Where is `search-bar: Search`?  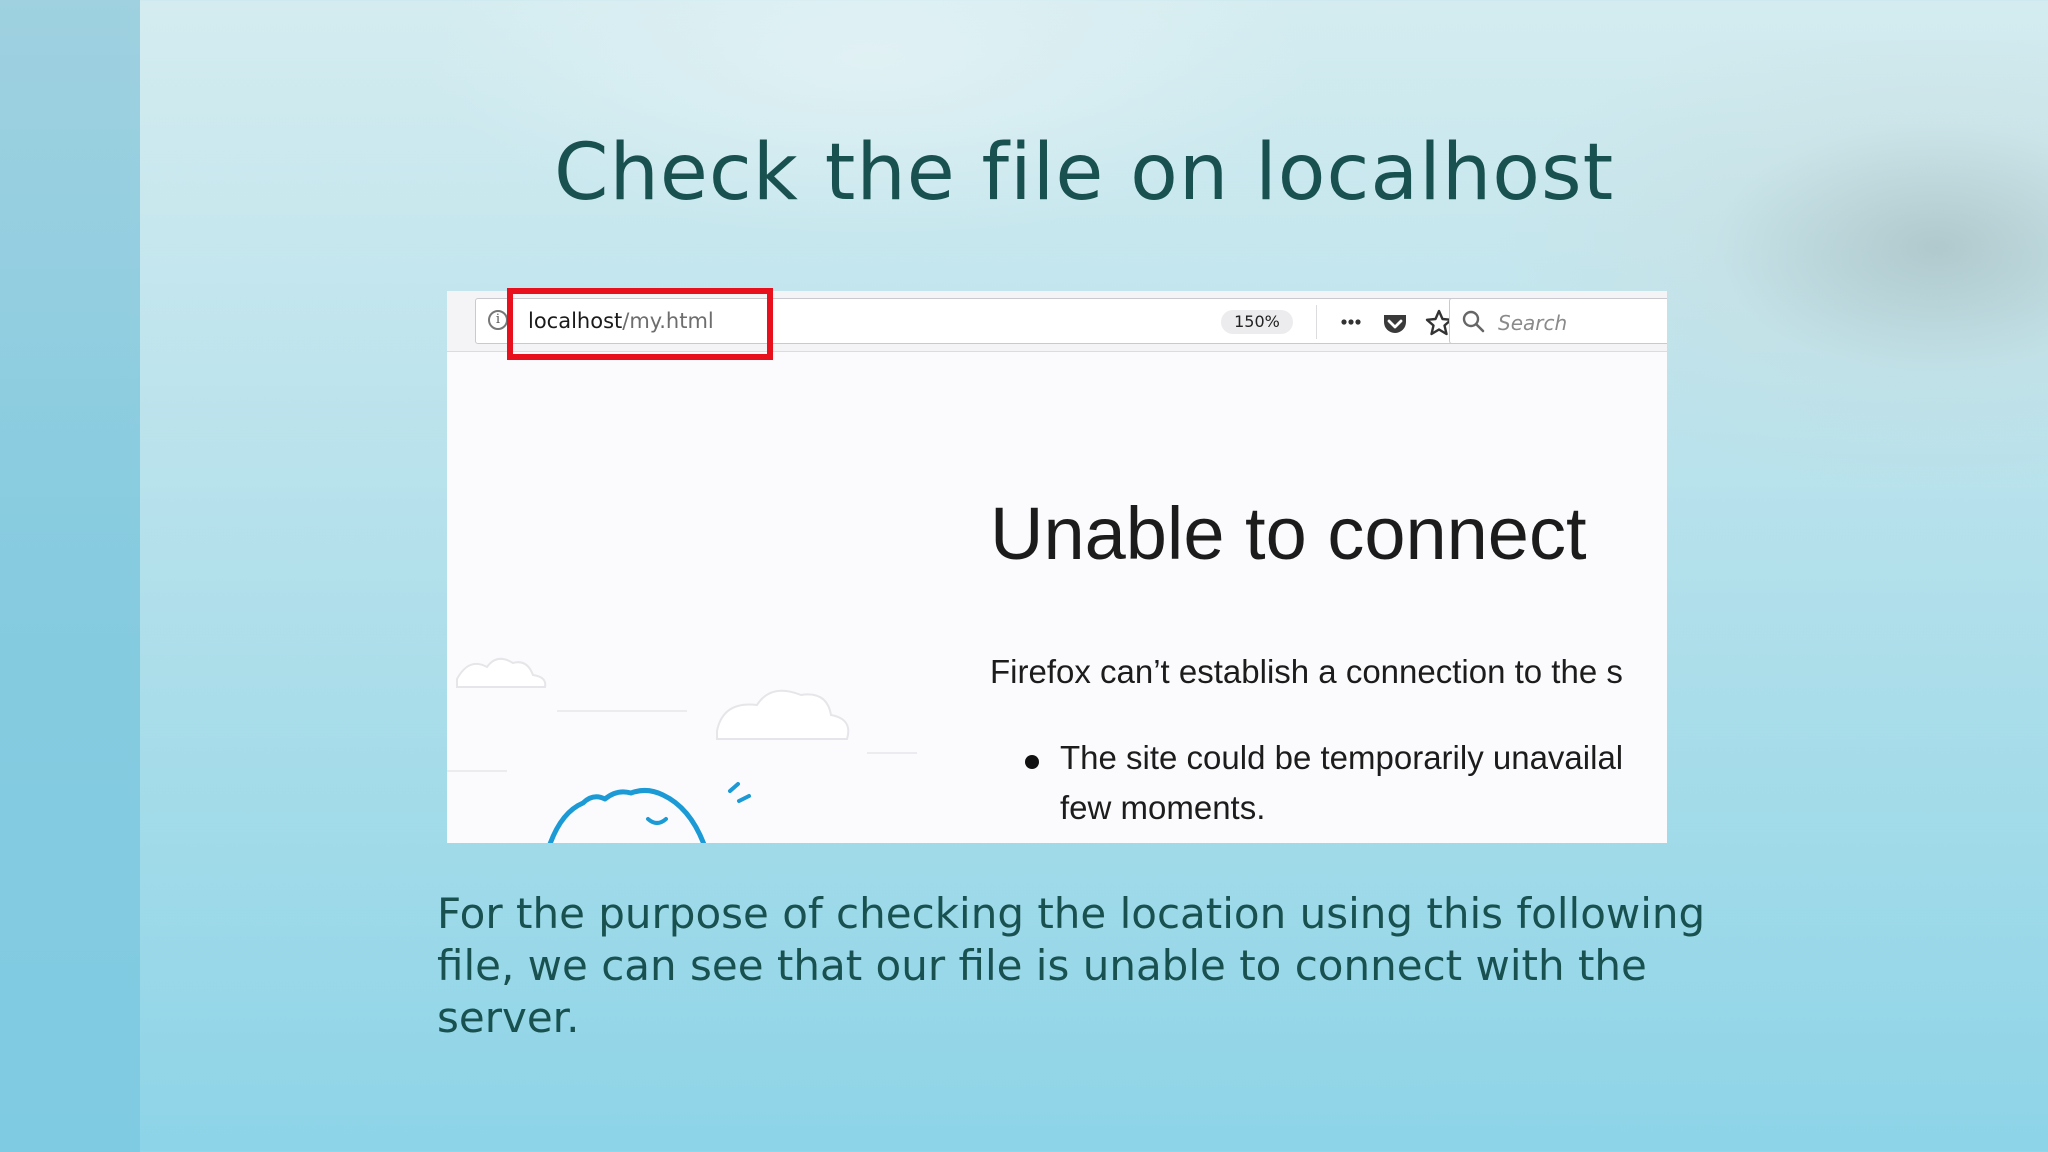 search-bar: Search is located at coordinates (1558, 321).